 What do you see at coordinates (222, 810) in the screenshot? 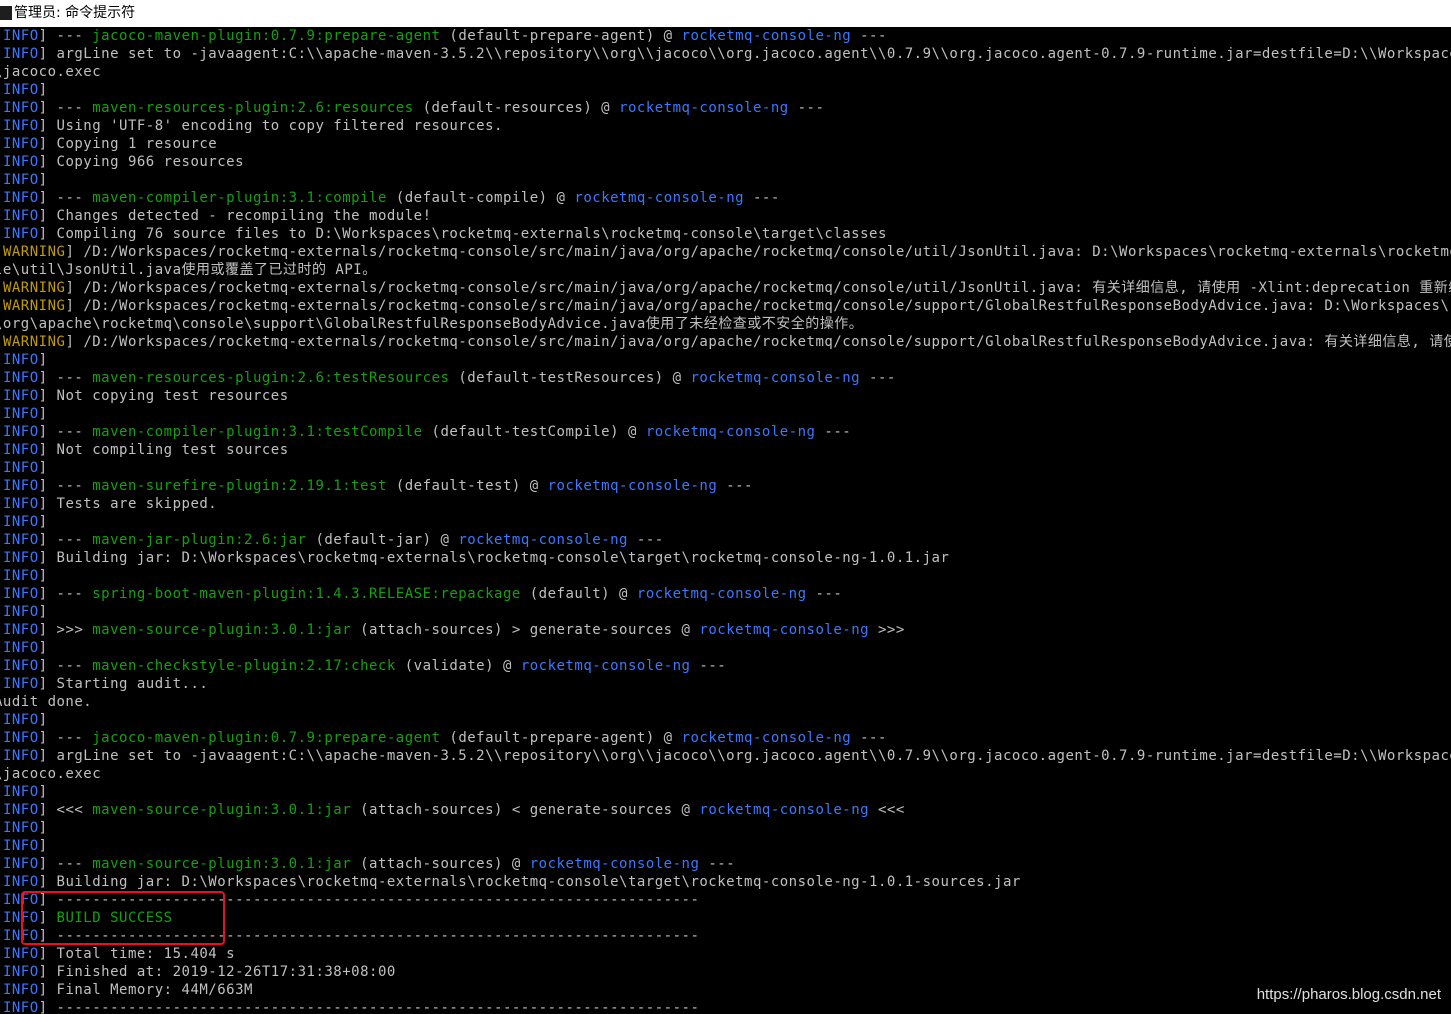
I see `plugin-name: maven-source-plugin:3.0.1:jar` at bounding box center [222, 810].